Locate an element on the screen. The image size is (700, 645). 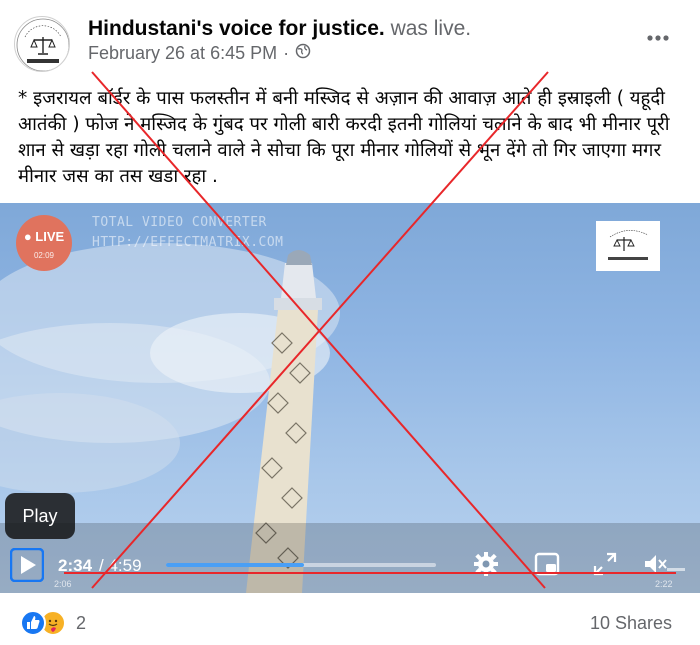
video-time-total: / 4:59 is located at coordinates (120, 565).